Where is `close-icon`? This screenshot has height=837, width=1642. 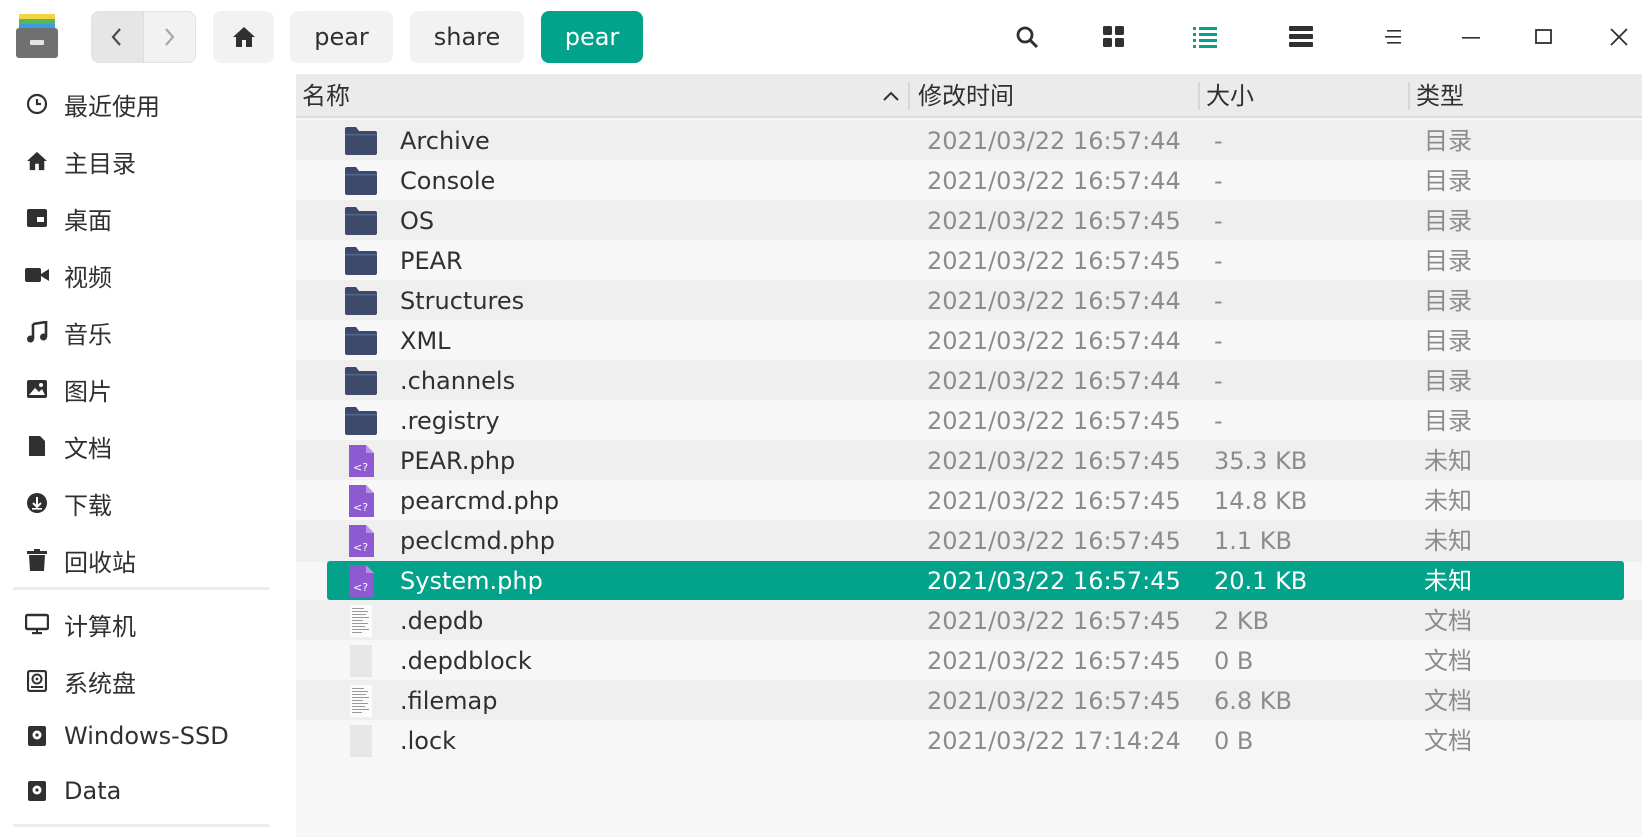 close-icon is located at coordinates (1619, 37).